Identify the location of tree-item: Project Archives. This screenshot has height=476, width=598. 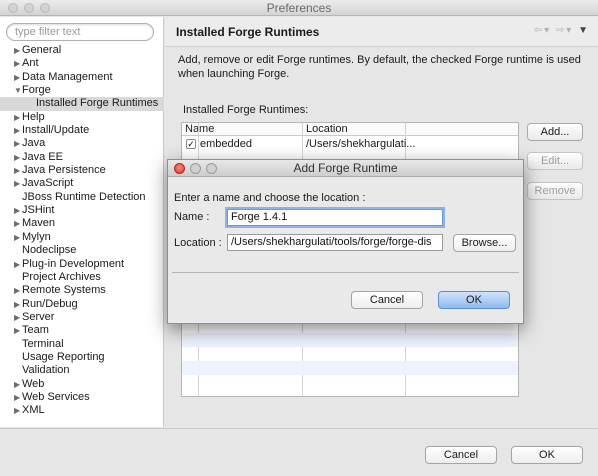
(82, 277).